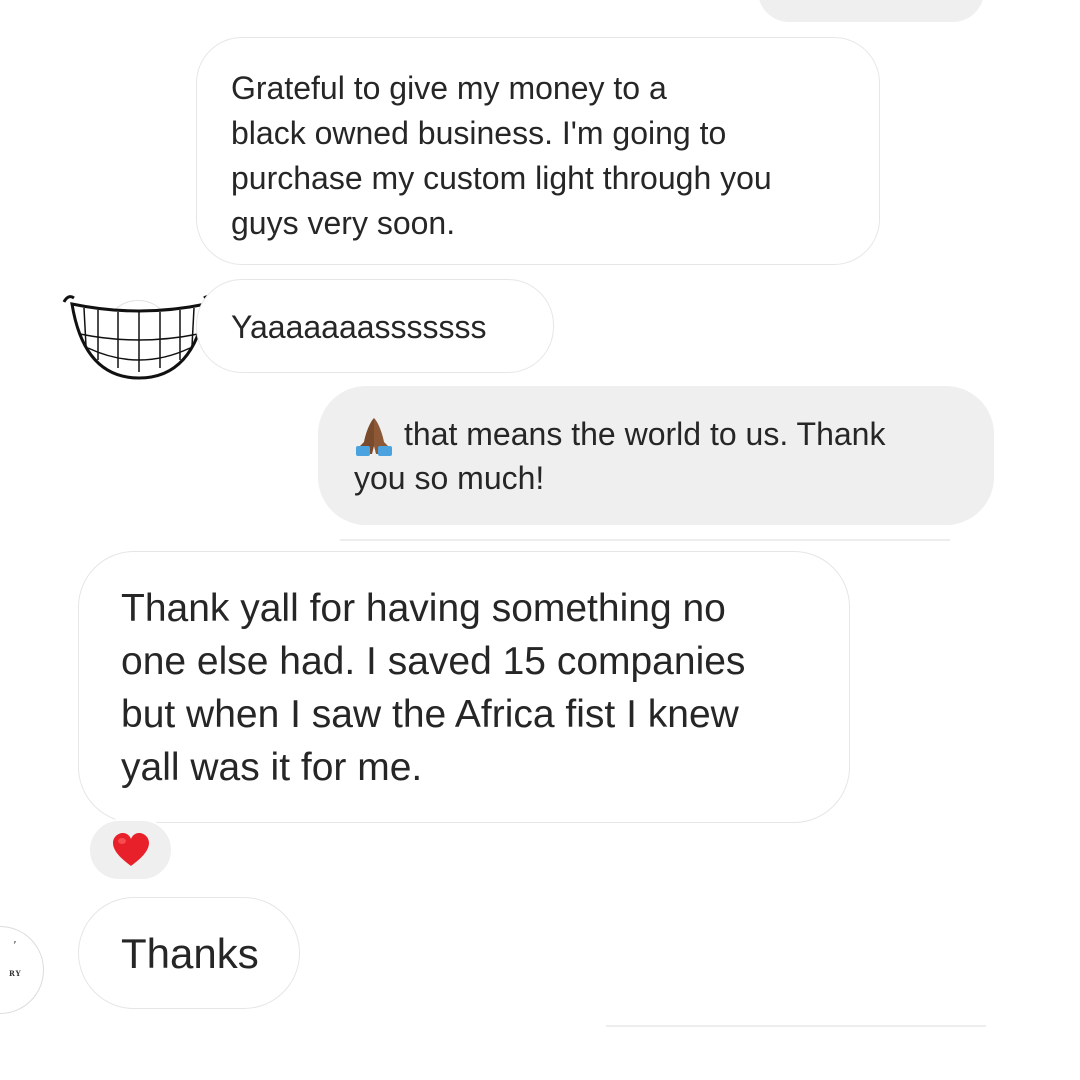 This screenshot has width=1080, height=1080. I want to click on folded-hands-icon, so click(374, 437).